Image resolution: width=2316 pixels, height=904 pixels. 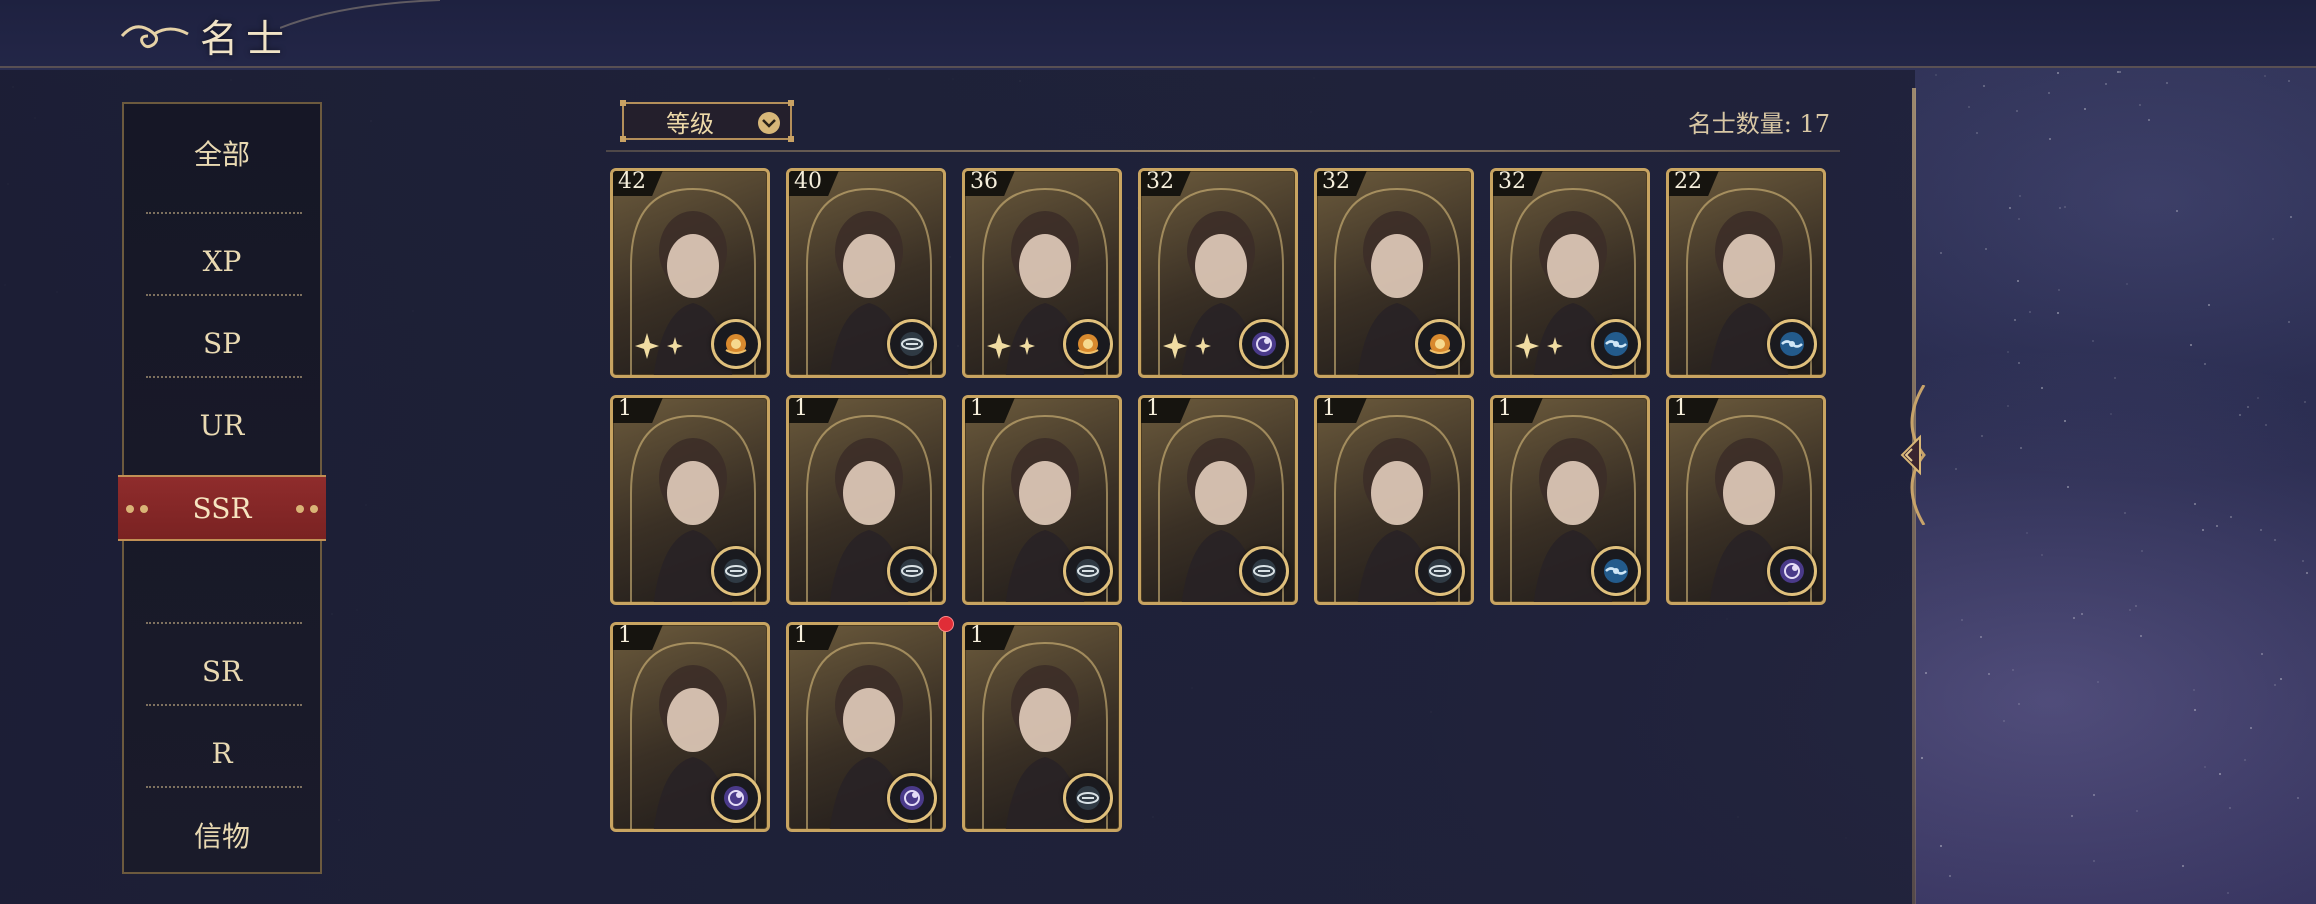 I want to click on sidebar-item-r: R, so click(x=222, y=753).